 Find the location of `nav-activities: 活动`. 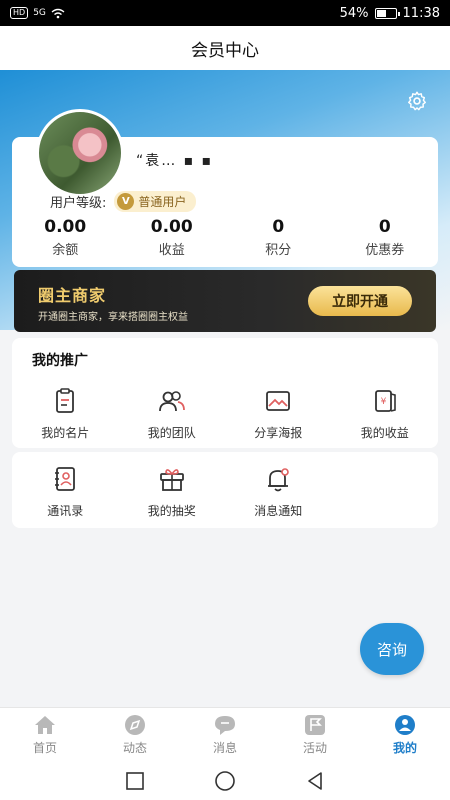

nav-activities: 活动 is located at coordinates (315, 735).